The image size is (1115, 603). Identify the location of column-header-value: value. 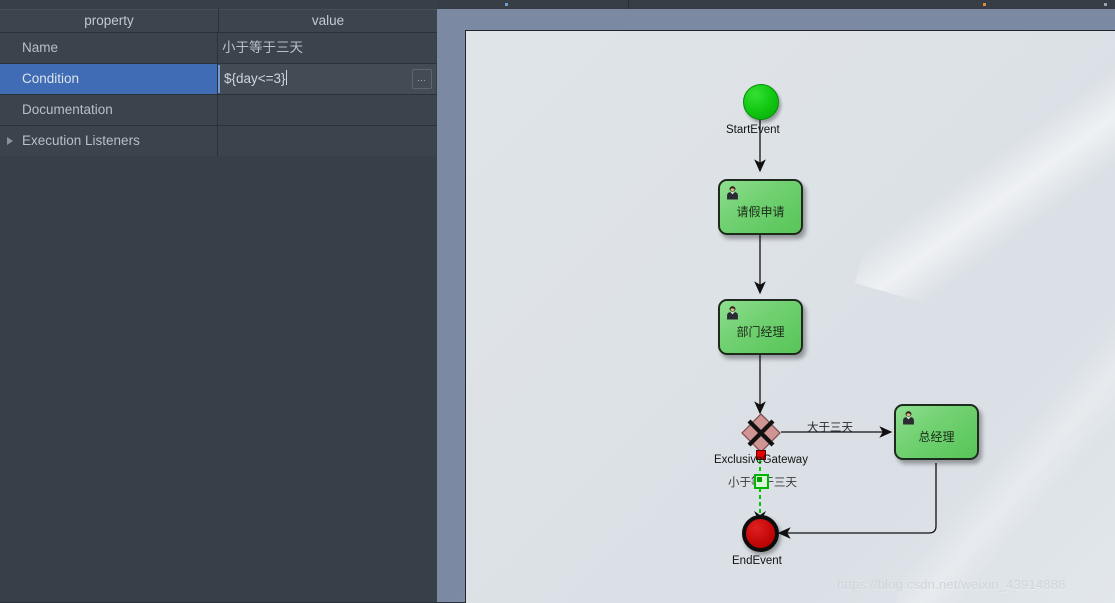
(328, 20).